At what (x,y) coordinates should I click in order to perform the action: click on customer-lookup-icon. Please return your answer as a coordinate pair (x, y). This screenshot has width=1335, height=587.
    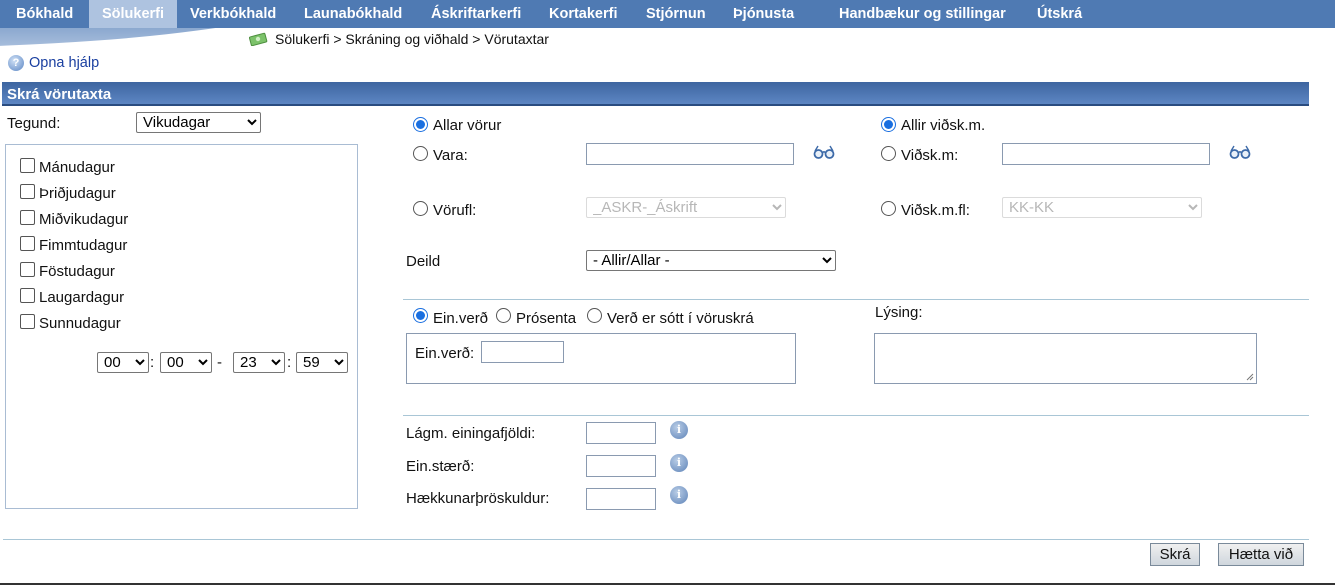
    Looking at the image, I should click on (1240, 152).